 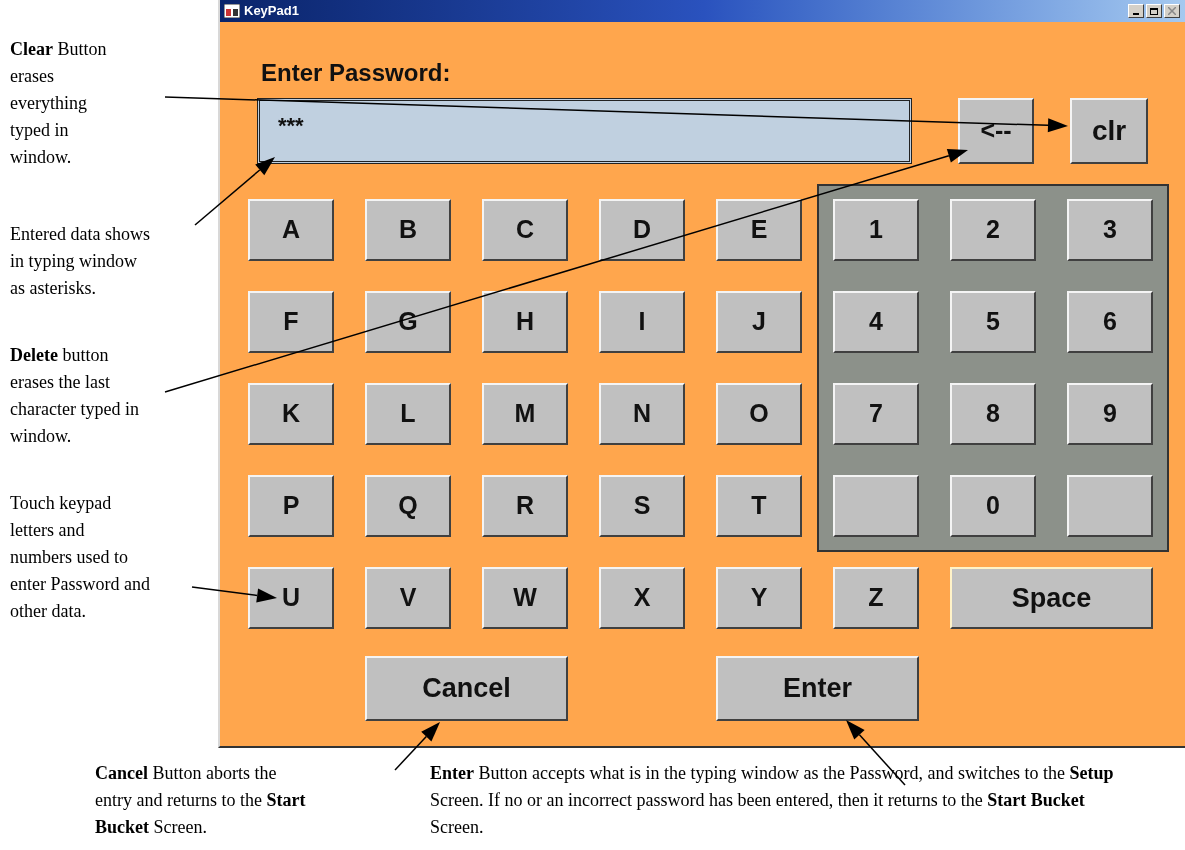 I want to click on clear-button: clr, so click(x=1109, y=131).